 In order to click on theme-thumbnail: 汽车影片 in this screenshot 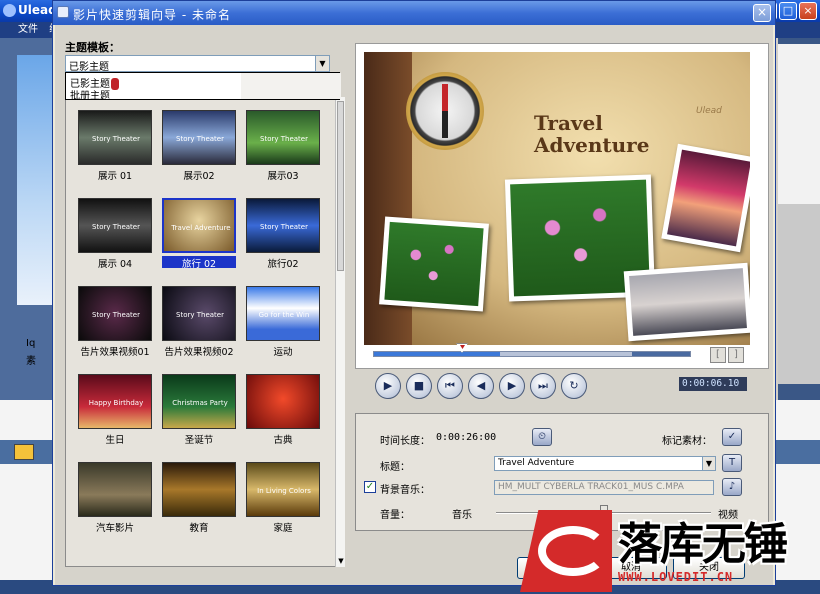, I will do `click(115, 499)`.